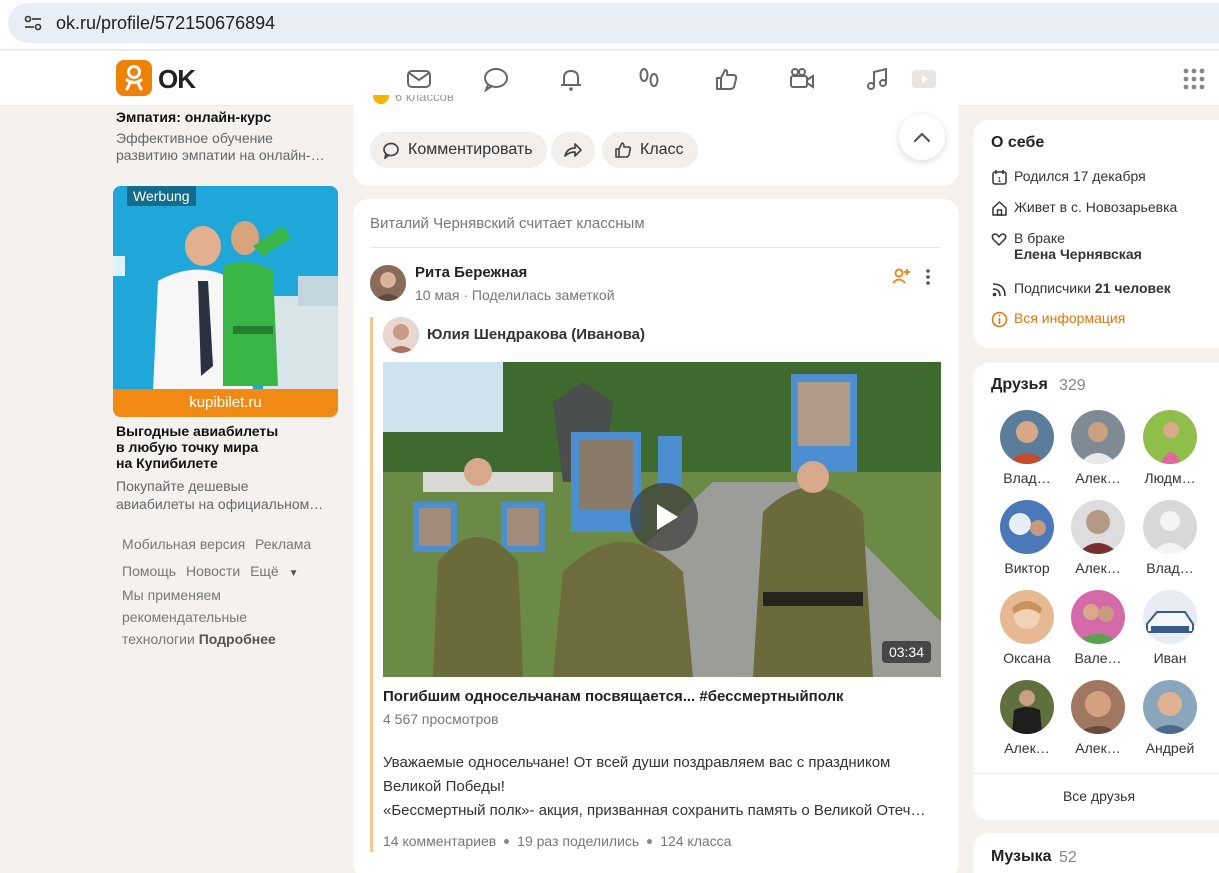 This screenshot has height=873, width=1219. What do you see at coordinates (193, 117) in the screenshot?
I see `ad1-title: Эмпатия: онлайн-курс` at bounding box center [193, 117].